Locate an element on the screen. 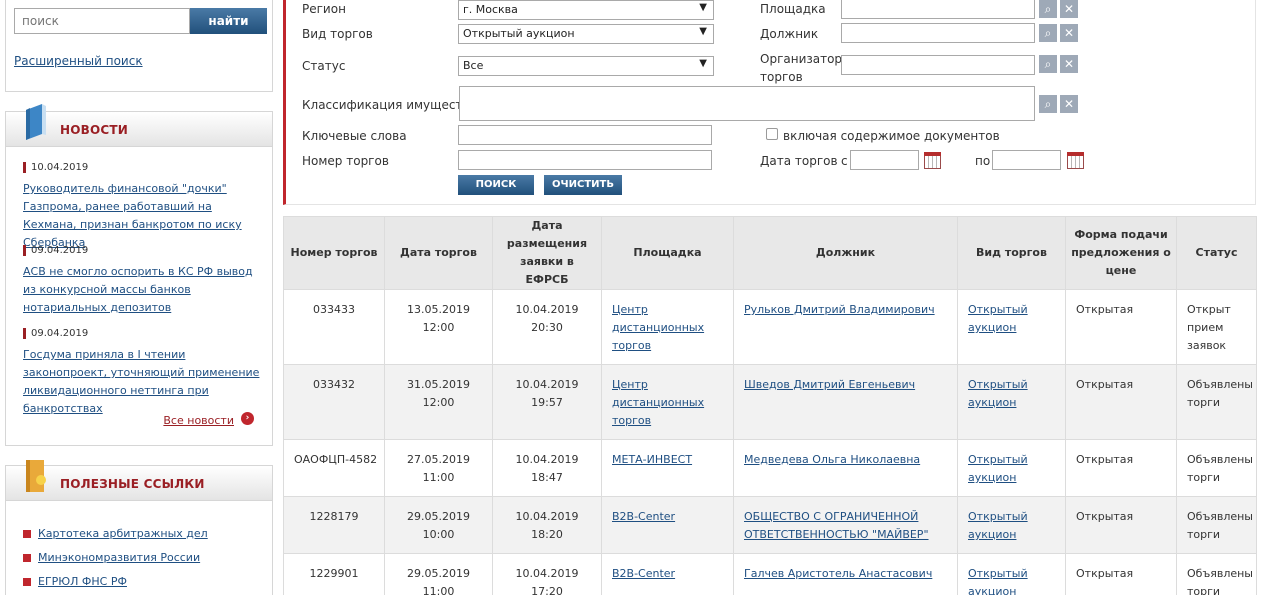  include-documents-label: включая содержимое документов is located at coordinates (891, 136).